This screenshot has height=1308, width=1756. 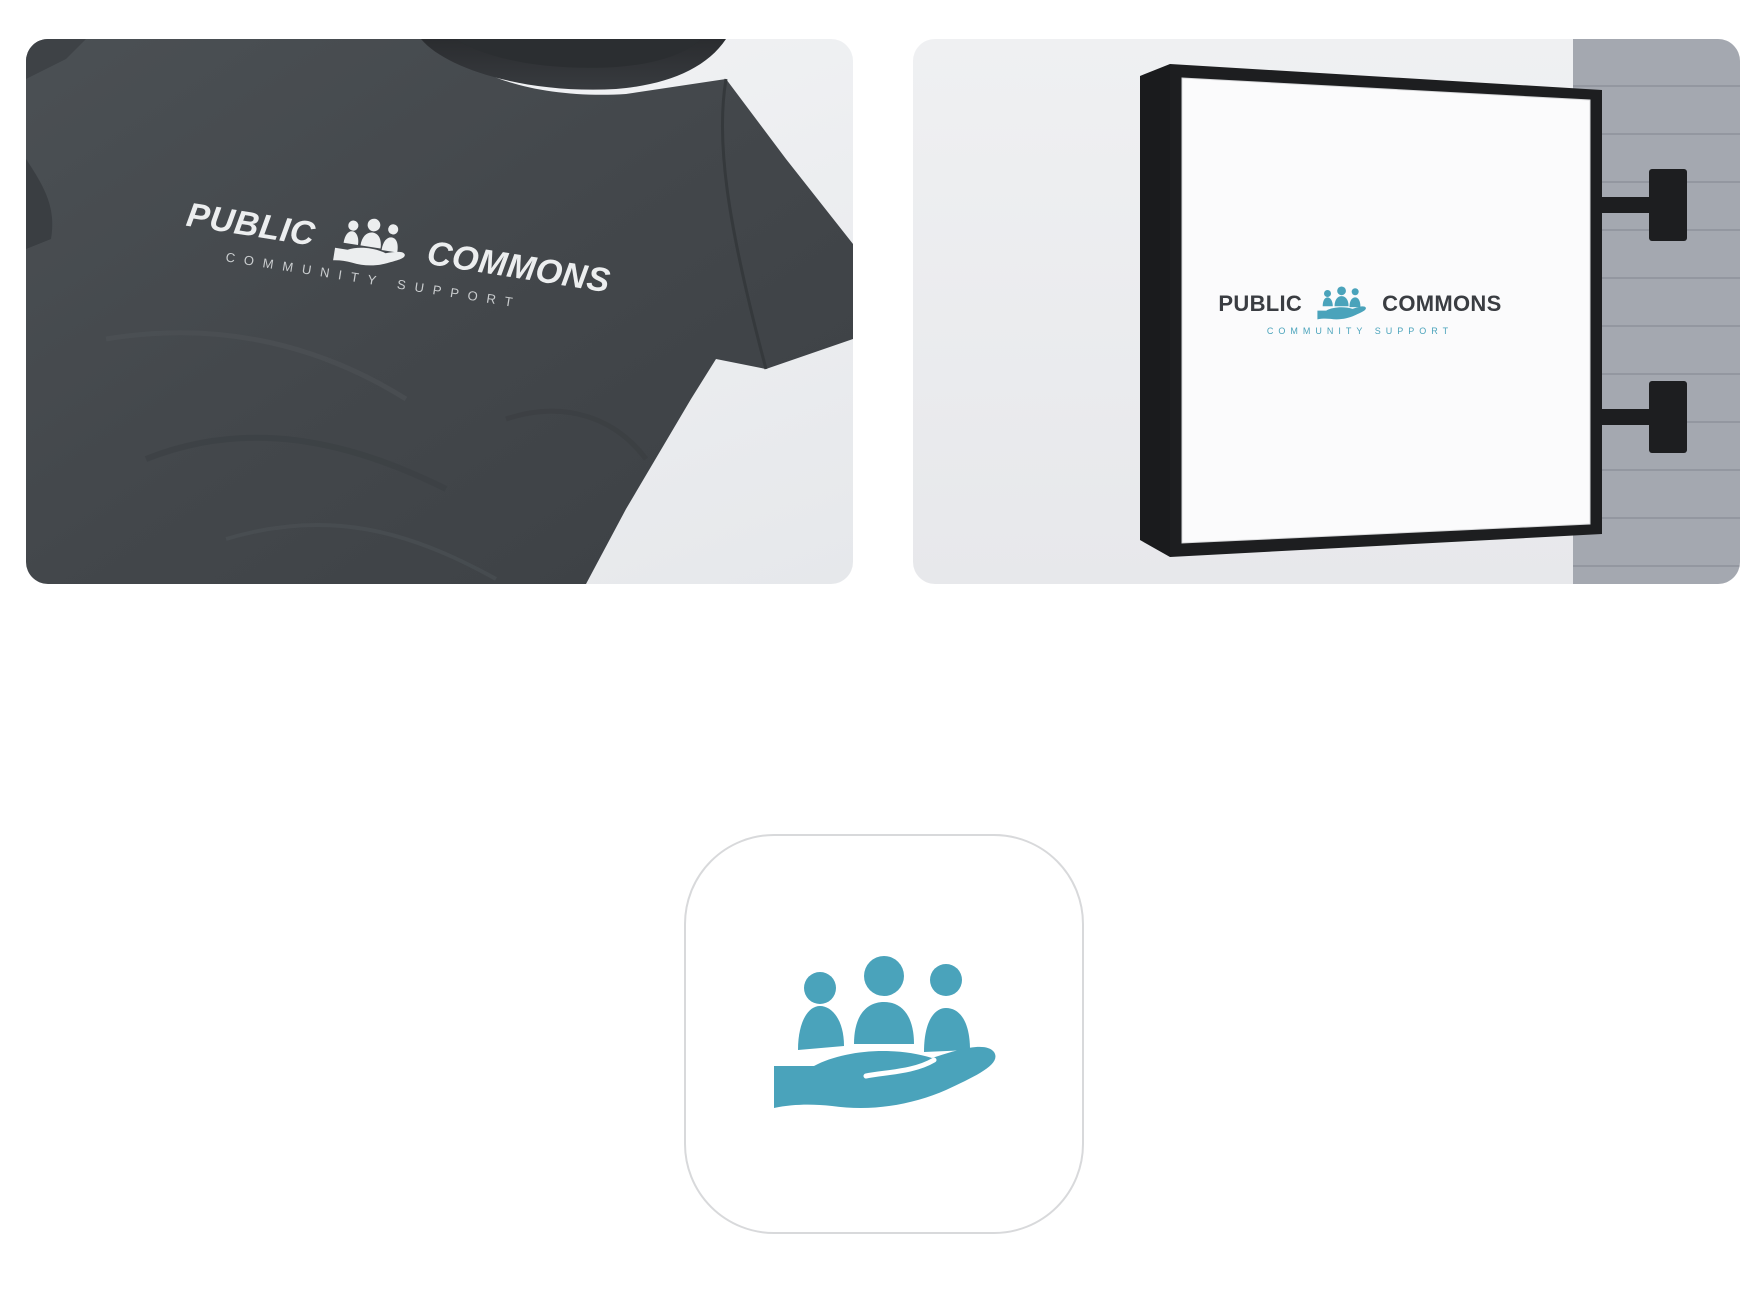 I want to click on brand-tagline: COMMUNITY SUPPORT, so click(x=1360, y=331).